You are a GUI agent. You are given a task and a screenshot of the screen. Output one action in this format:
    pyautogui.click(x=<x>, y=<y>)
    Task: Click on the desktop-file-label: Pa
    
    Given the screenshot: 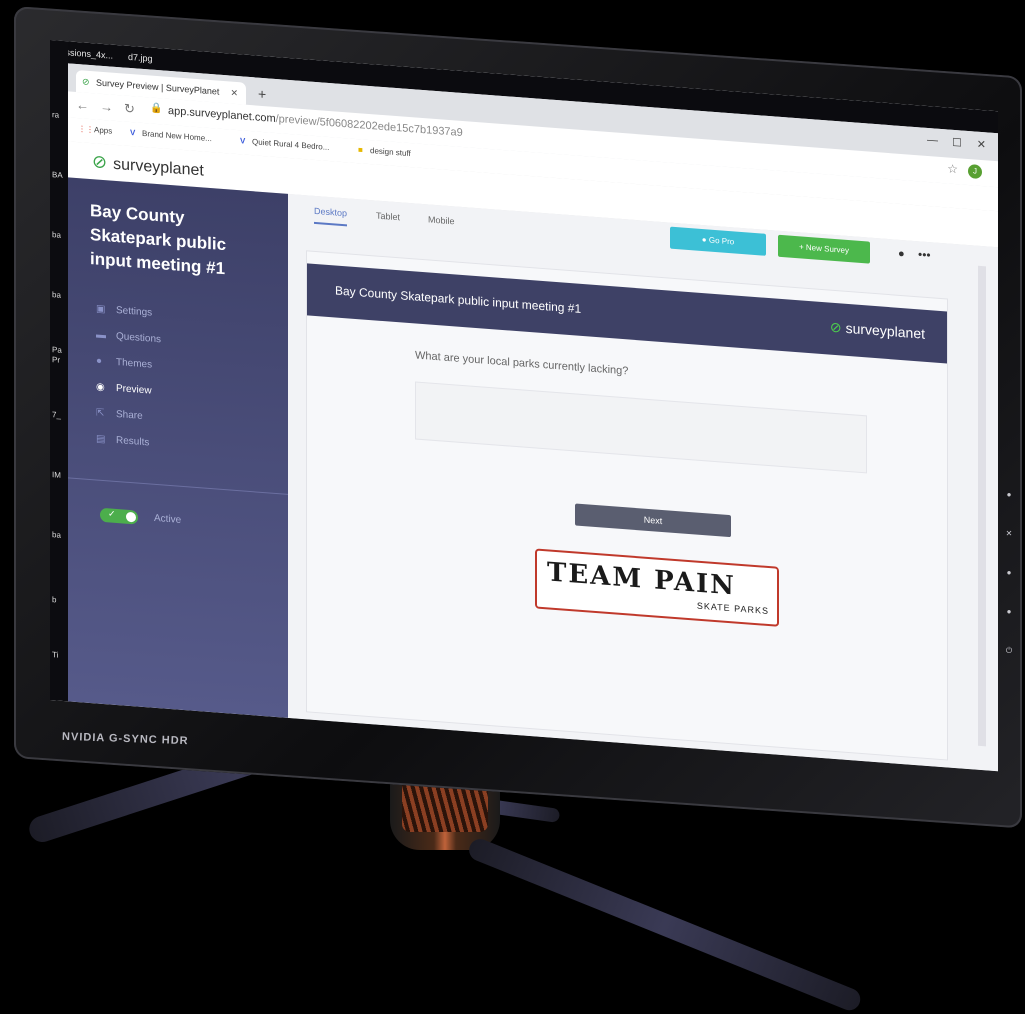 What is the action you would take?
    pyautogui.click(x=57, y=350)
    